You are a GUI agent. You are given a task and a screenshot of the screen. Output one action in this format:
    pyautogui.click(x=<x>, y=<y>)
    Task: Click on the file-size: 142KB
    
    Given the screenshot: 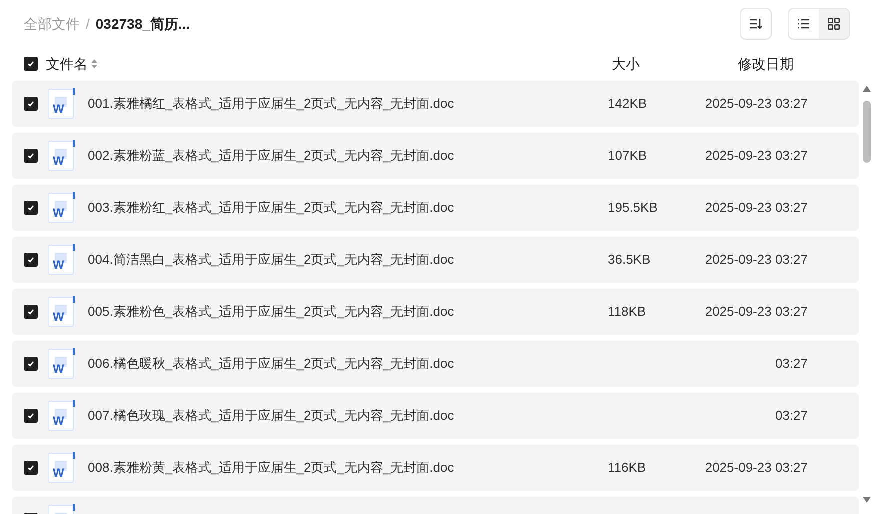 What is the action you would take?
    pyautogui.click(x=628, y=104)
    